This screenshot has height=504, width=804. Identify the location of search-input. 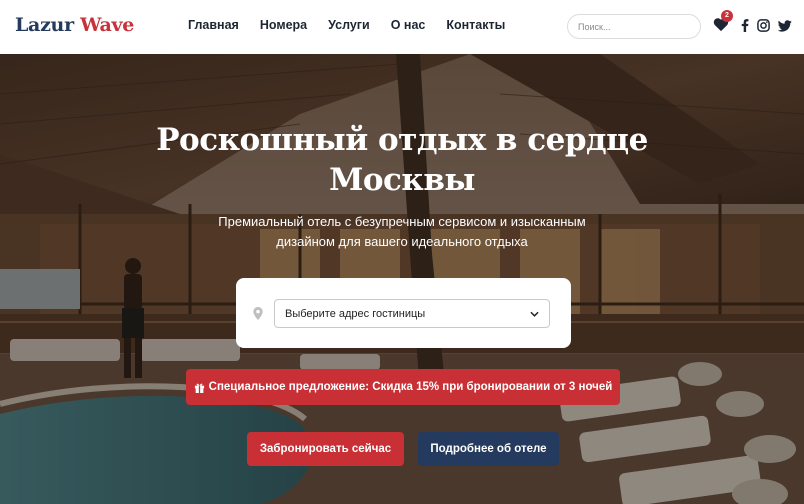
(634, 26).